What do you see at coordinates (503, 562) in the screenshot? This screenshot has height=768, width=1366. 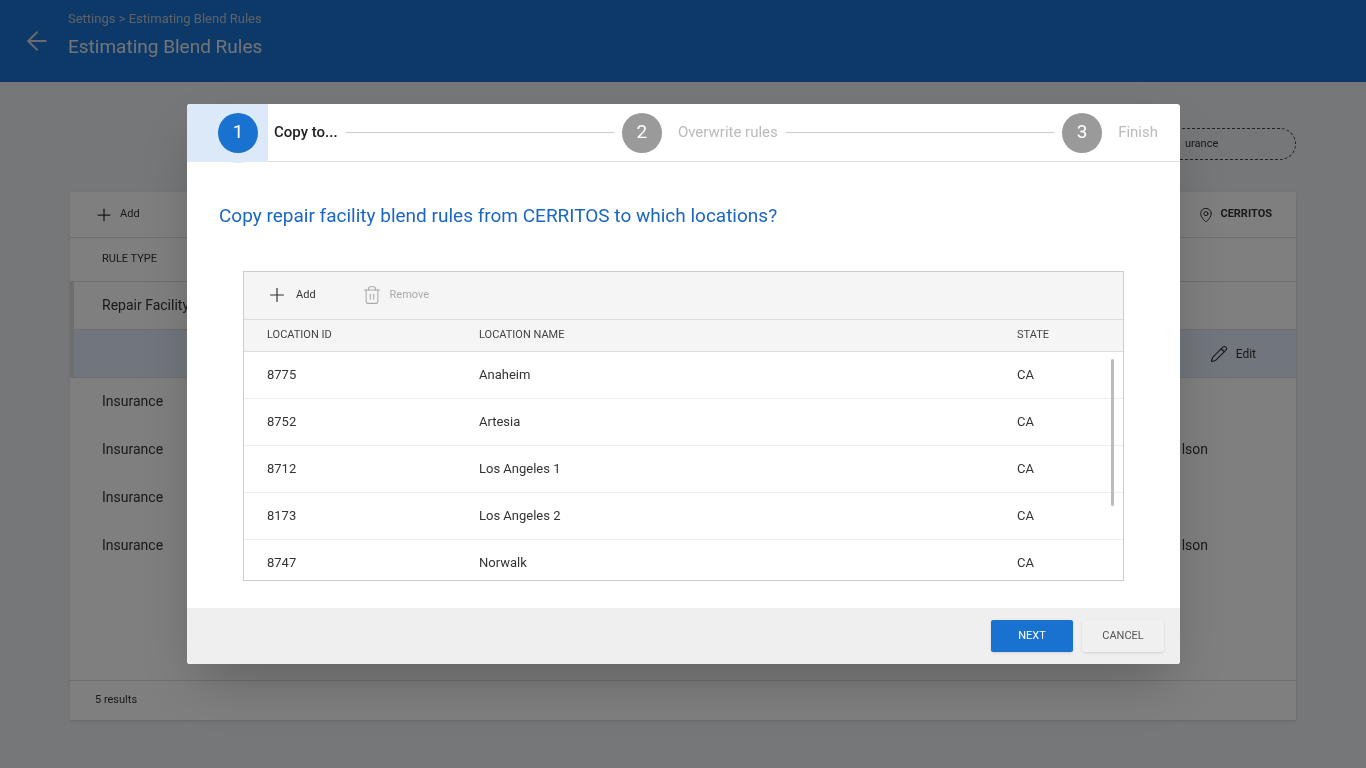 I see `table-cell-text: Norwalk` at bounding box center [503, 562].